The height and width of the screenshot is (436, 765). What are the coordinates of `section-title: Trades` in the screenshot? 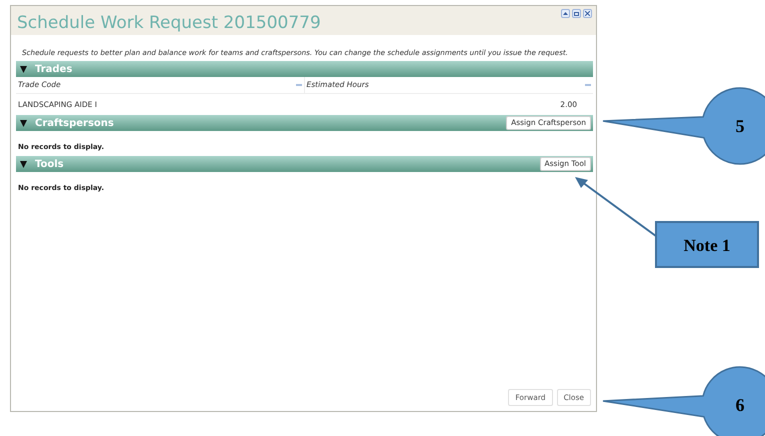 It's located at (53, 69).